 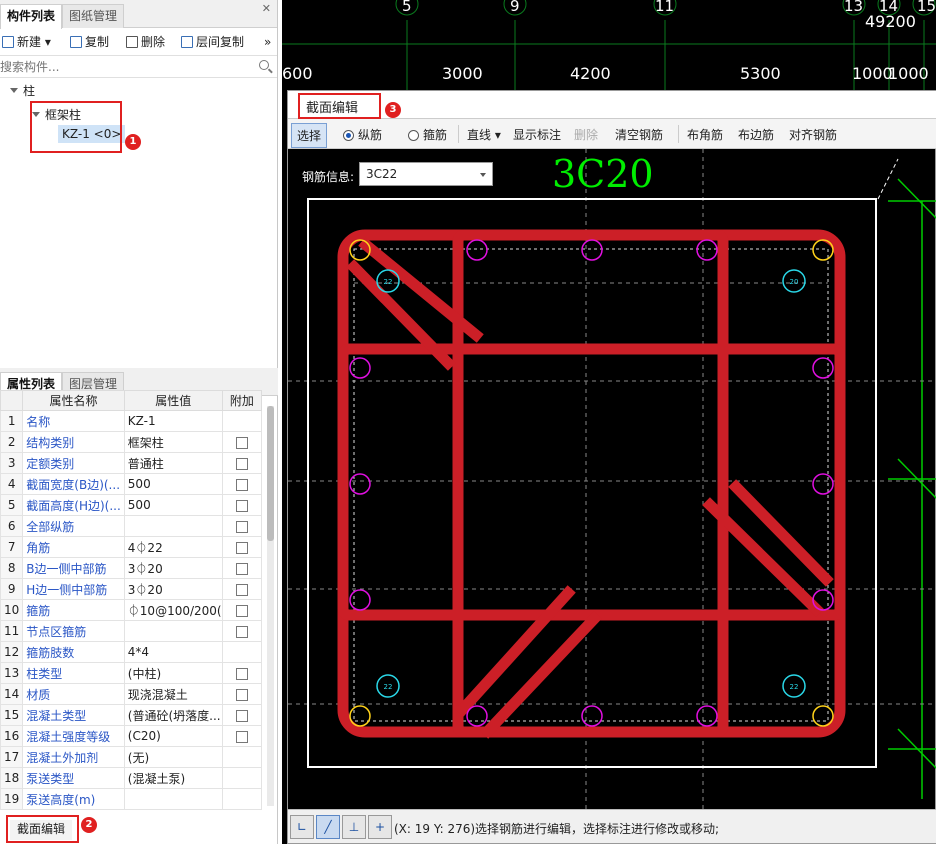 I want to click on property-value: 4*4, so click(x=173, y=652).